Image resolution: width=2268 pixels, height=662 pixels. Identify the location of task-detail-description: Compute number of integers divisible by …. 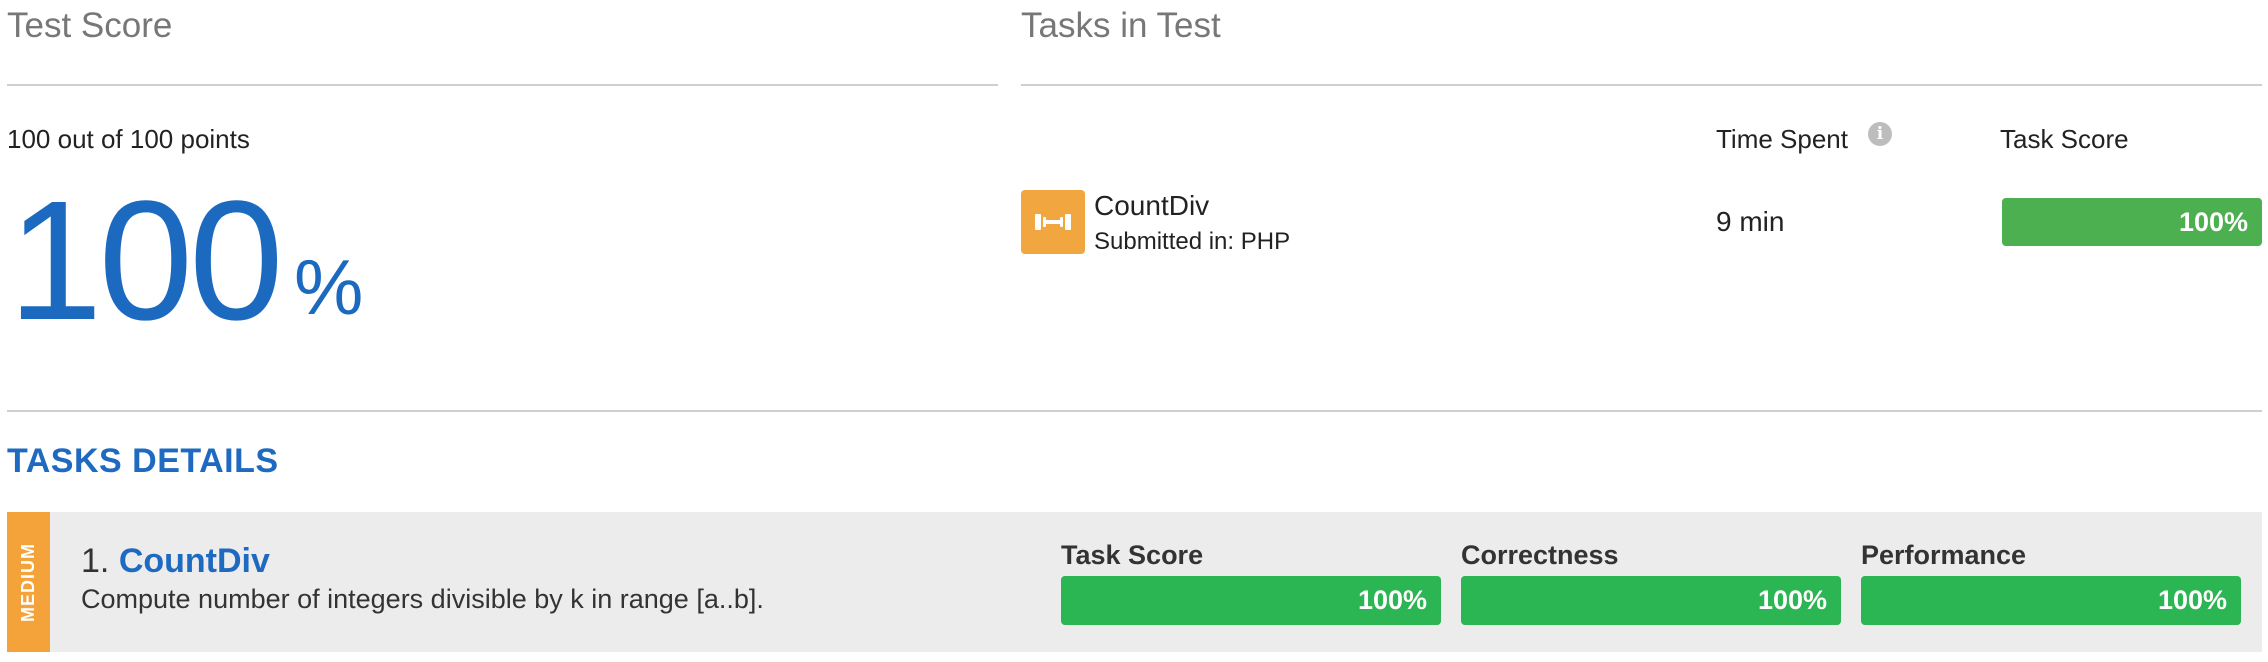
(422, 599).